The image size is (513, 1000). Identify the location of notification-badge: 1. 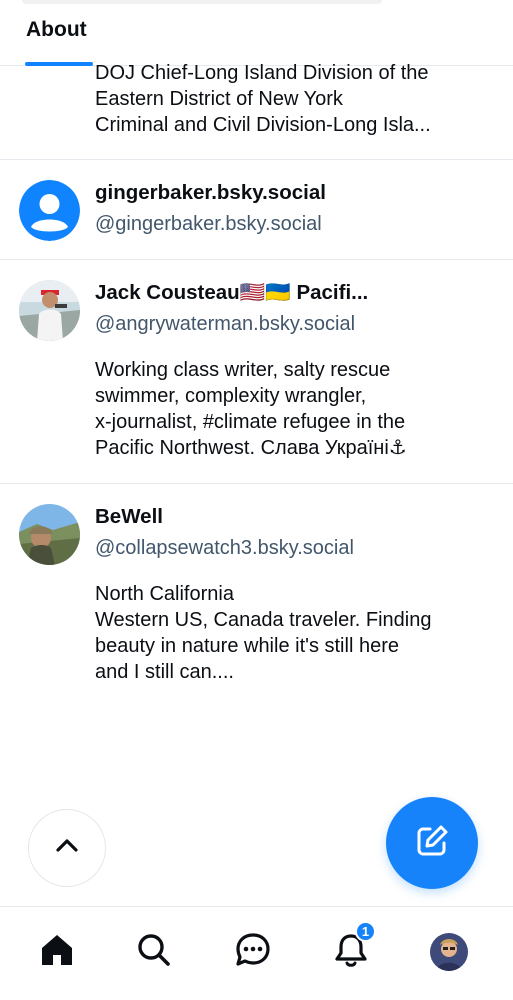
(365, 931).